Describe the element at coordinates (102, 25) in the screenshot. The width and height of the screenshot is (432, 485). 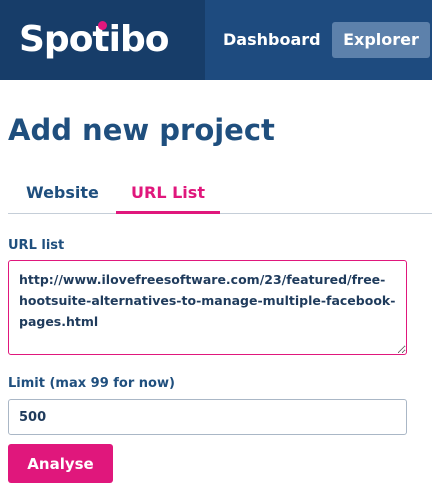
I see `logo-dot-icon` at that location.